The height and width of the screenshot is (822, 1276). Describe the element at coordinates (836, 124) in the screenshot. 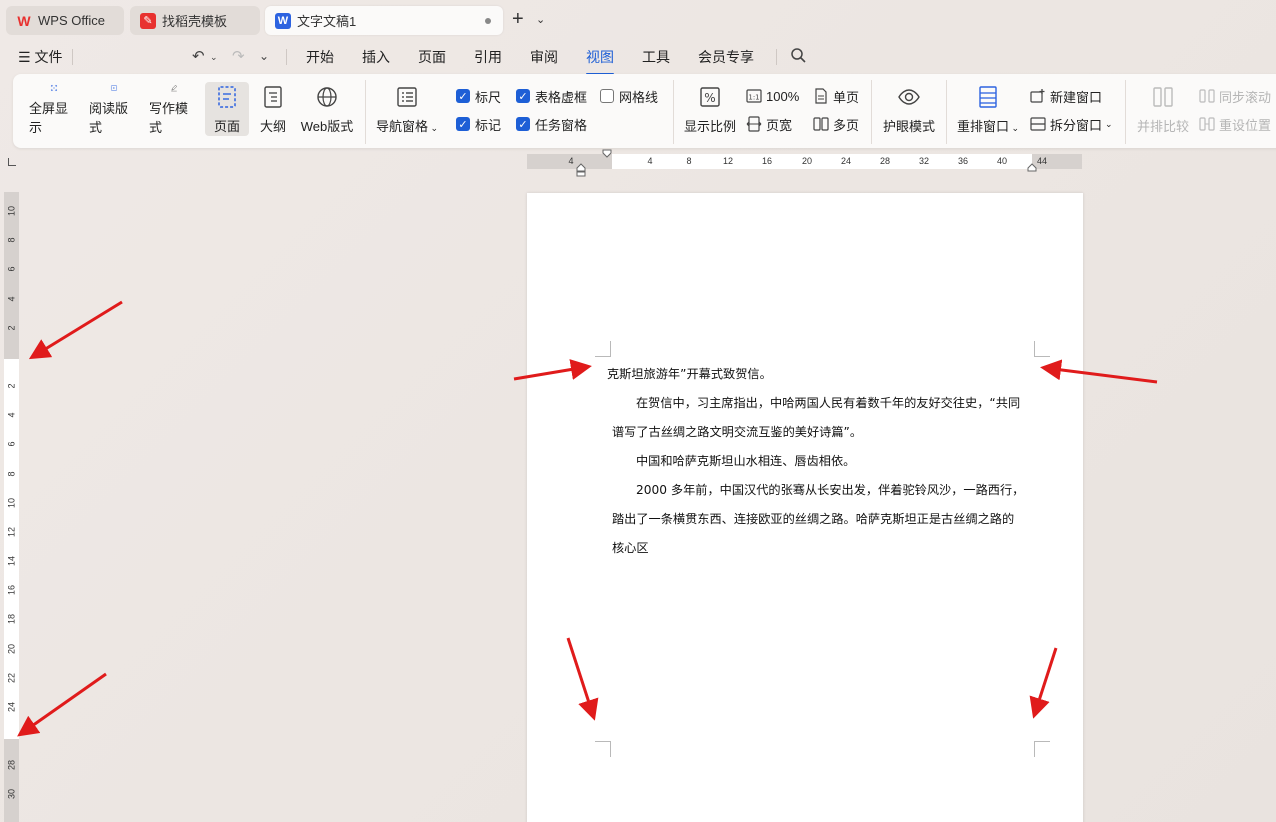

I see `multi-page-button: 多页` at that location.